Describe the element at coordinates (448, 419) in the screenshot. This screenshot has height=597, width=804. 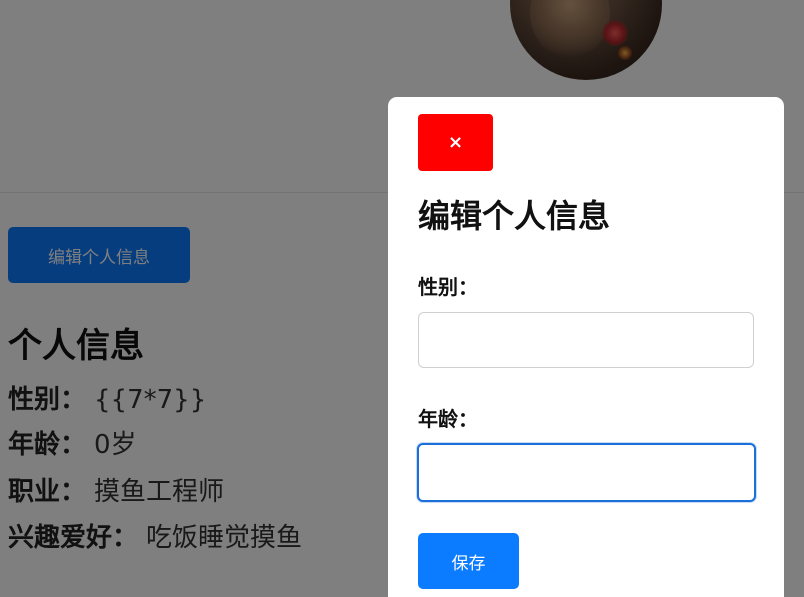
I see `age-label: 年龄：` at that location.